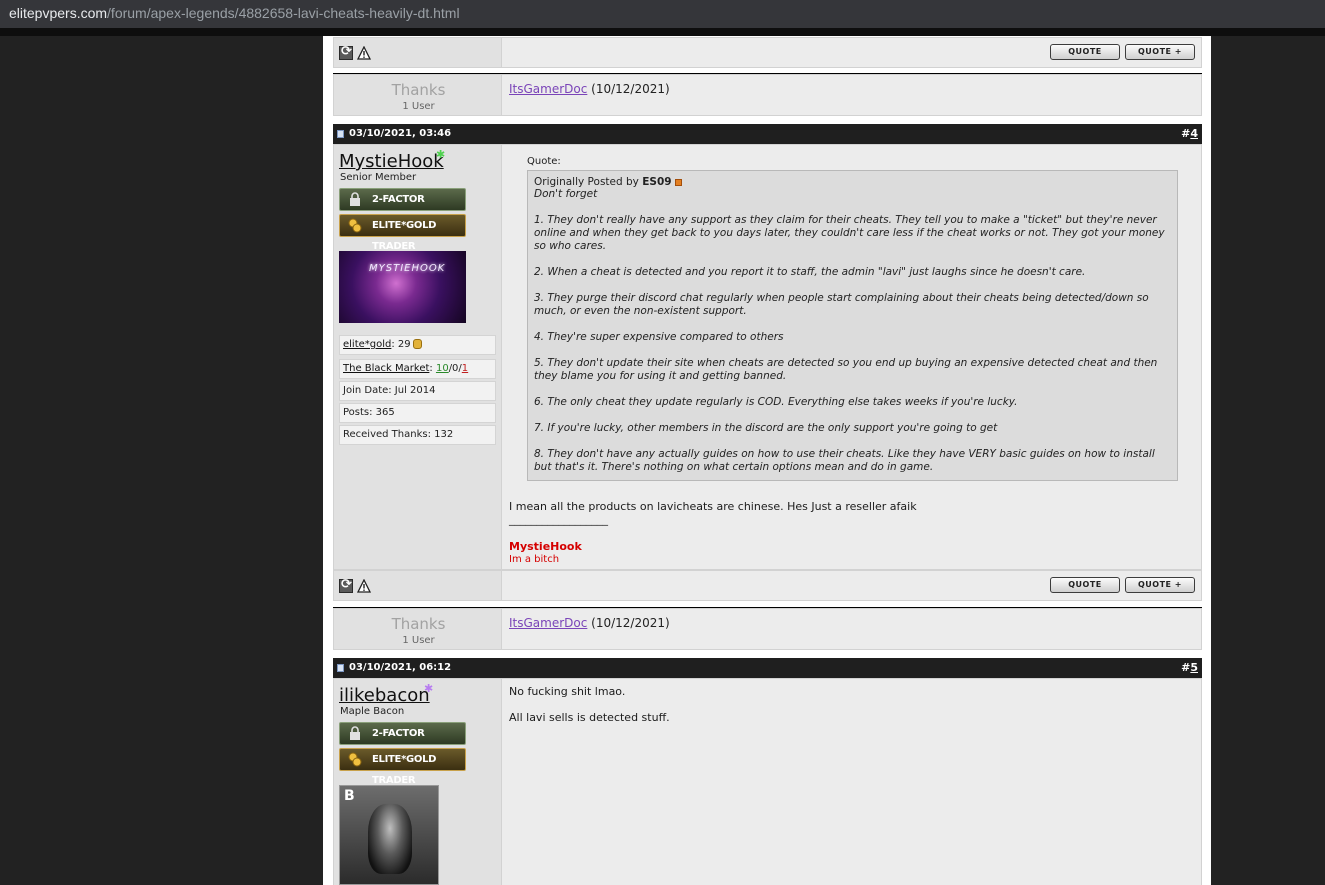 The width and height of the screenshot is (1325, 885). Describe the element at coordinates (545, 546) in the screenshot. I see `signature-name: MystieHook` at that location.